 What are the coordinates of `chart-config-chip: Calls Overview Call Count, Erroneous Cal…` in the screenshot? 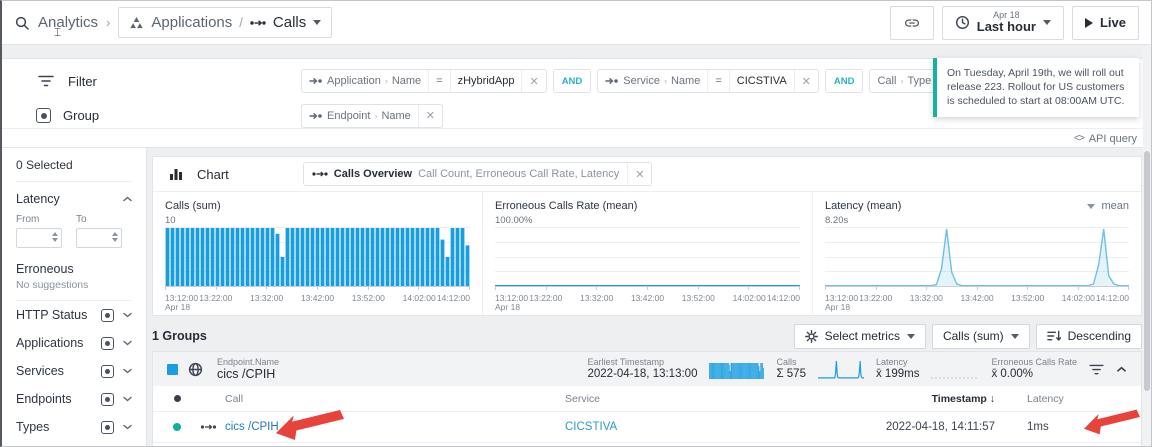 It's located at (477, 174).